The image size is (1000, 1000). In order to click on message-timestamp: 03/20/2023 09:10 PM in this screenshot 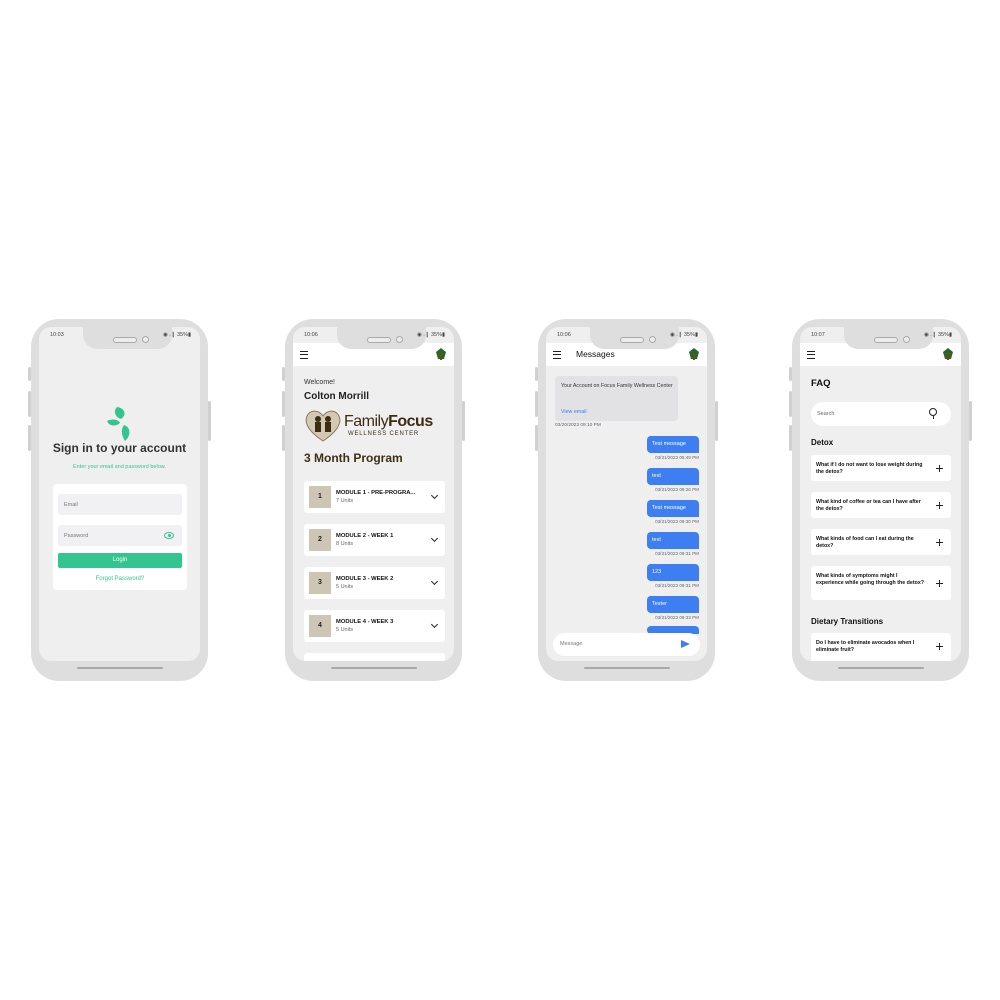, I will do `click(578, 425)`.